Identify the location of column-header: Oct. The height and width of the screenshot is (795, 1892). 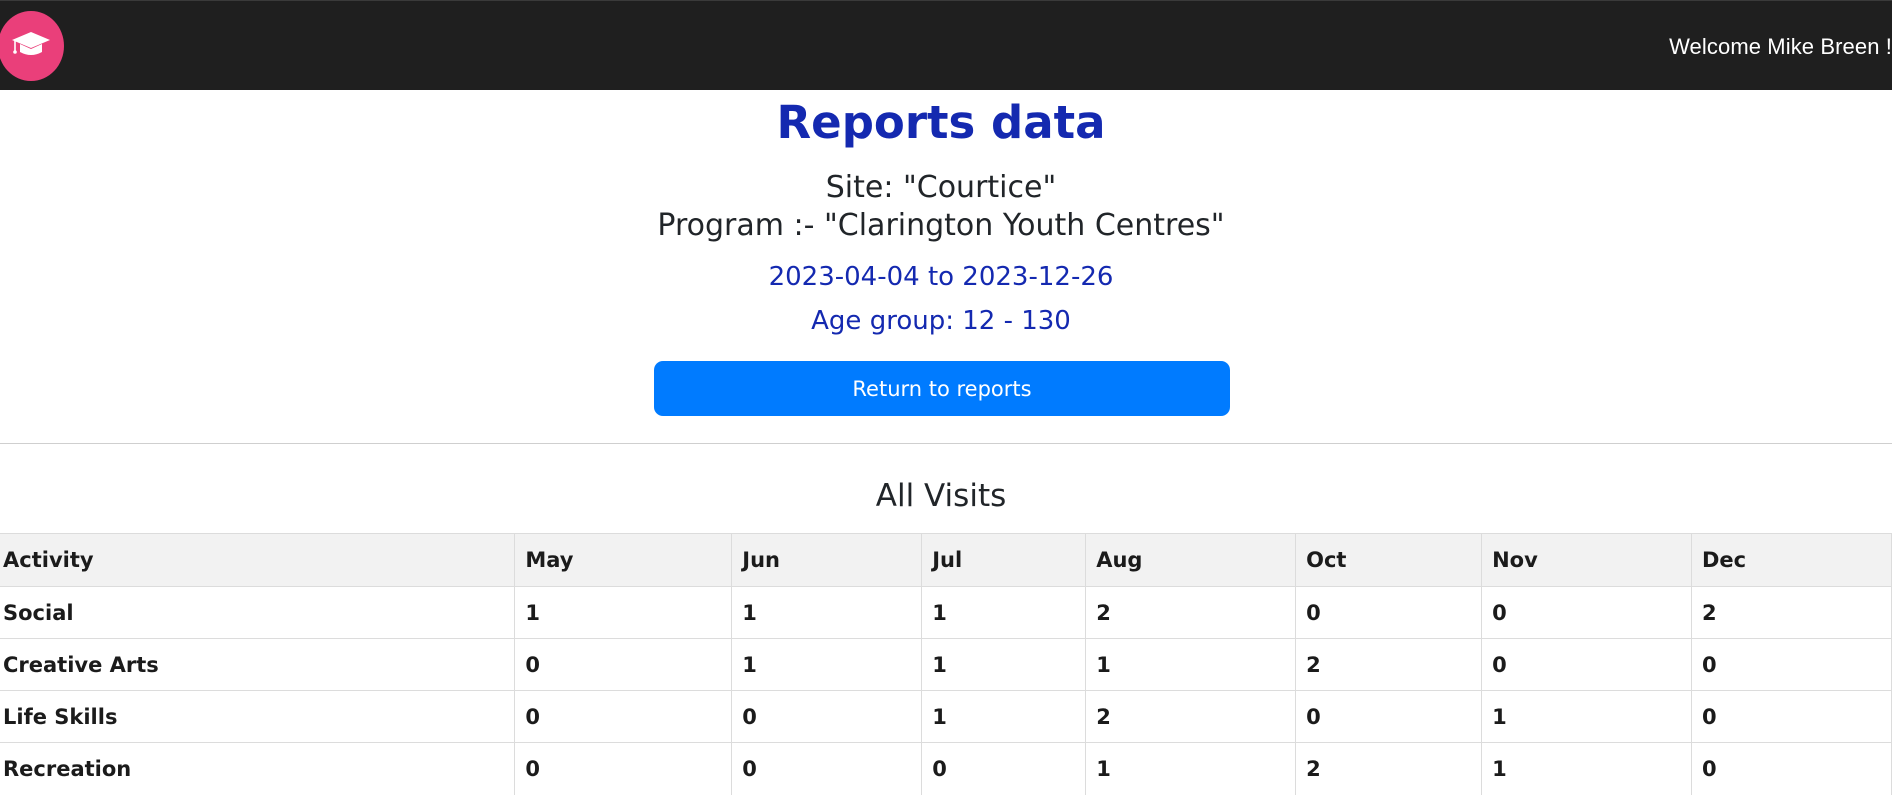
(1389, 560).